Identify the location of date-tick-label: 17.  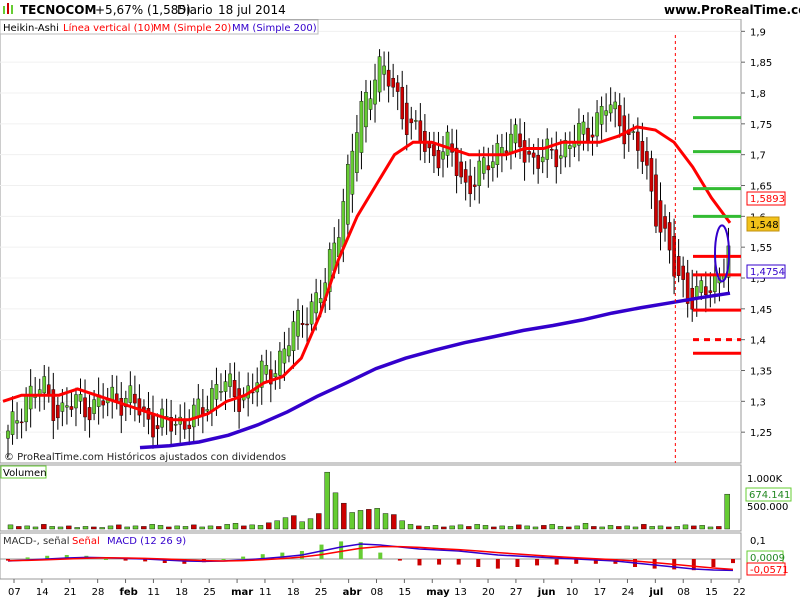
(600, 592).